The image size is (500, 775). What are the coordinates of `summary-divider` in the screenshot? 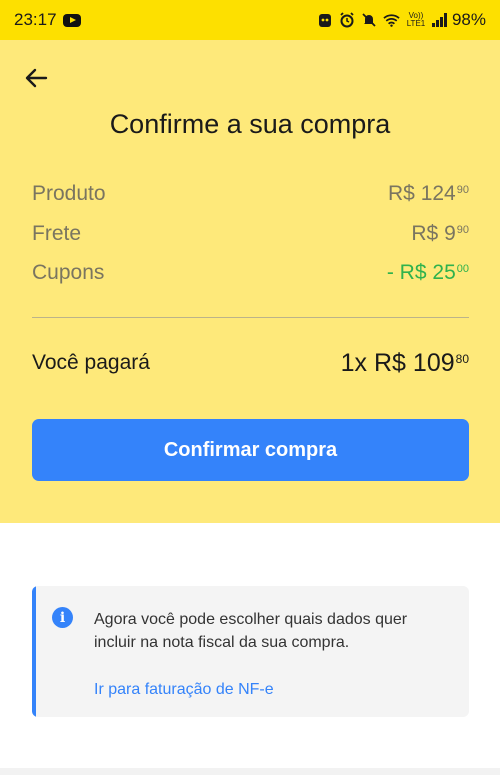 It's located at (250, 317).